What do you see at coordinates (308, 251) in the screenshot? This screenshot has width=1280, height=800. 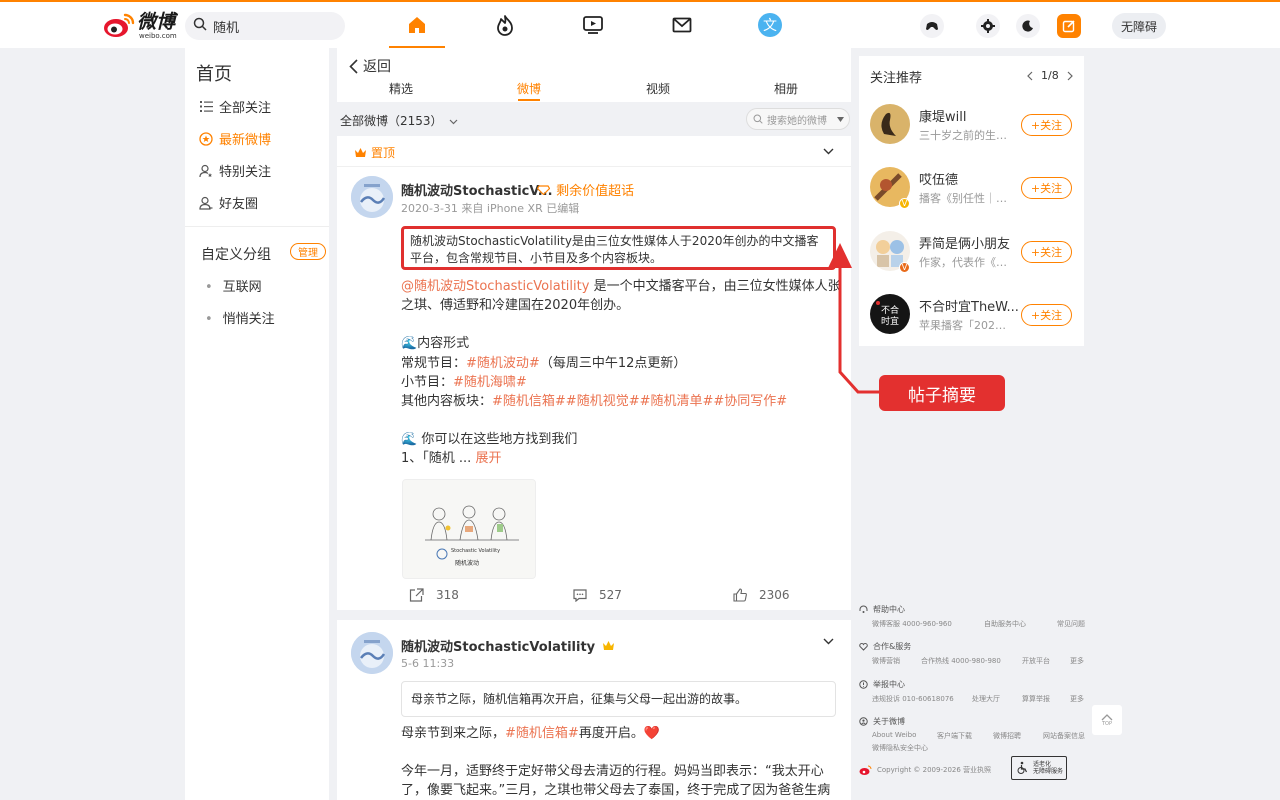 I see `manage-groups-button: 管理` at bounding box center [308, 251].